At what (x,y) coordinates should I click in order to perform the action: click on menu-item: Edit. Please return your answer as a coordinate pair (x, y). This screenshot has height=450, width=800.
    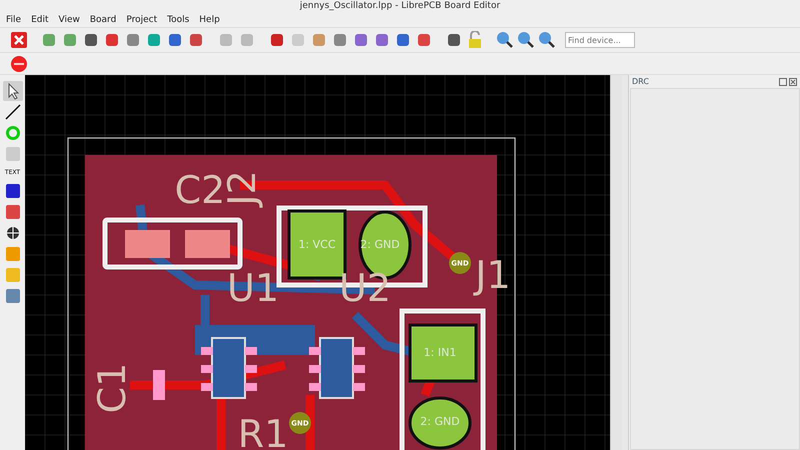
    Looking at the image, I should click on (39, 19).